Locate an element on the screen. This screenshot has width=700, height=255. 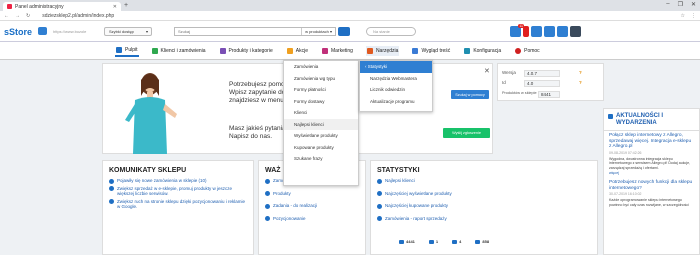
panel-title: KOMUNIKATY SKLEPU is located at coordinates (148, 170).